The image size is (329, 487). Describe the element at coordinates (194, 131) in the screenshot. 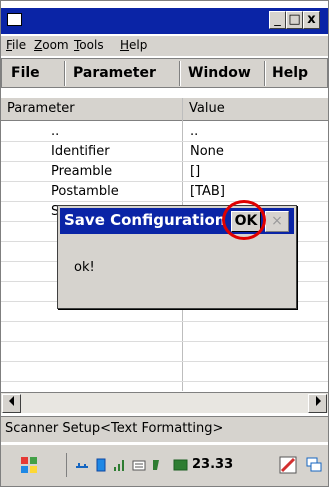

I see `value-cell: ..` at that location.